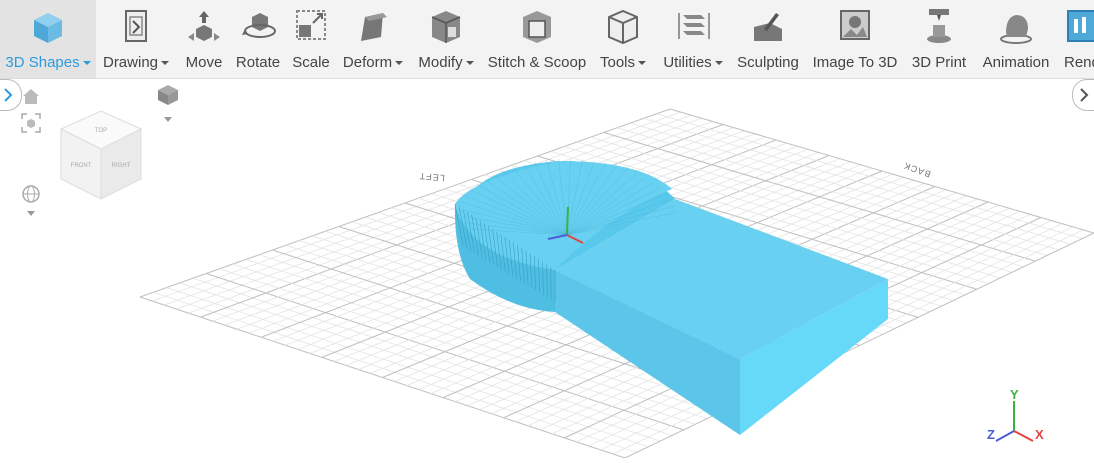 The height and width of the screenshot is (463, 1094). Describe the element at coordinates (31, 201) in the screenshot. I see `globe-orbit-icon` at that location.